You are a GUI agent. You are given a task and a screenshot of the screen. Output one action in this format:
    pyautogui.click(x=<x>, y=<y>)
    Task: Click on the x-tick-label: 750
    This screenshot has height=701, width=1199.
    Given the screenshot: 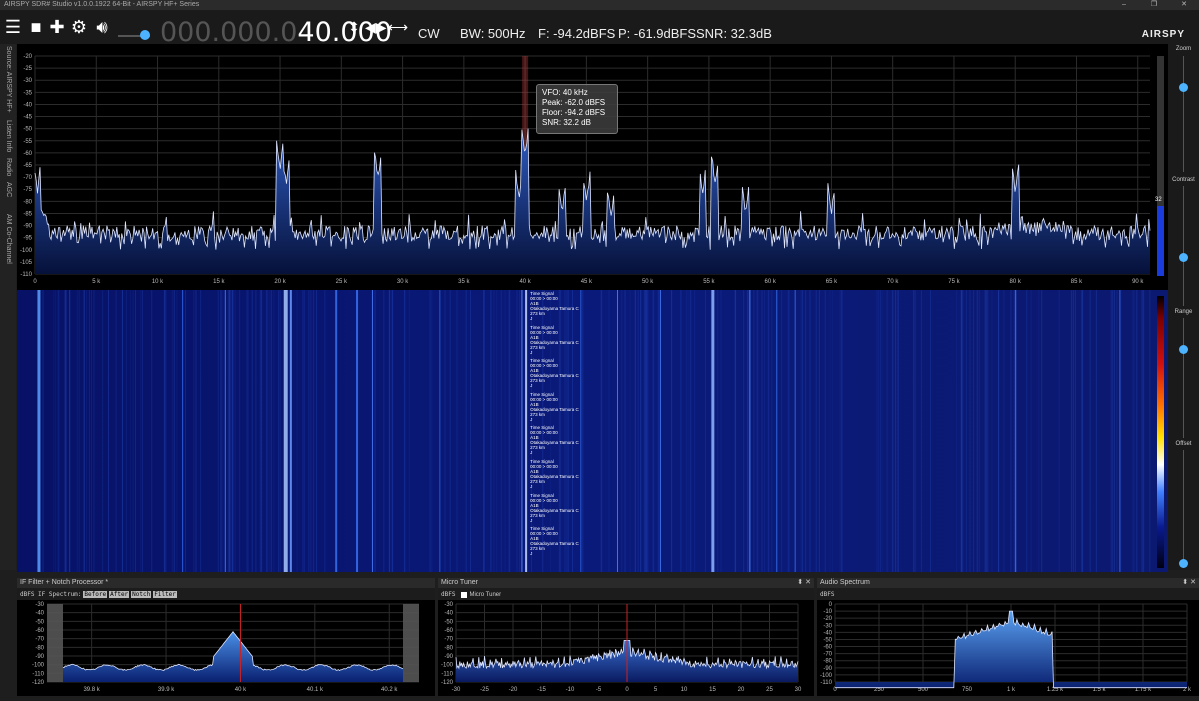 What is the action you would take?
    pyautogui.click(x=967, y=690)
    